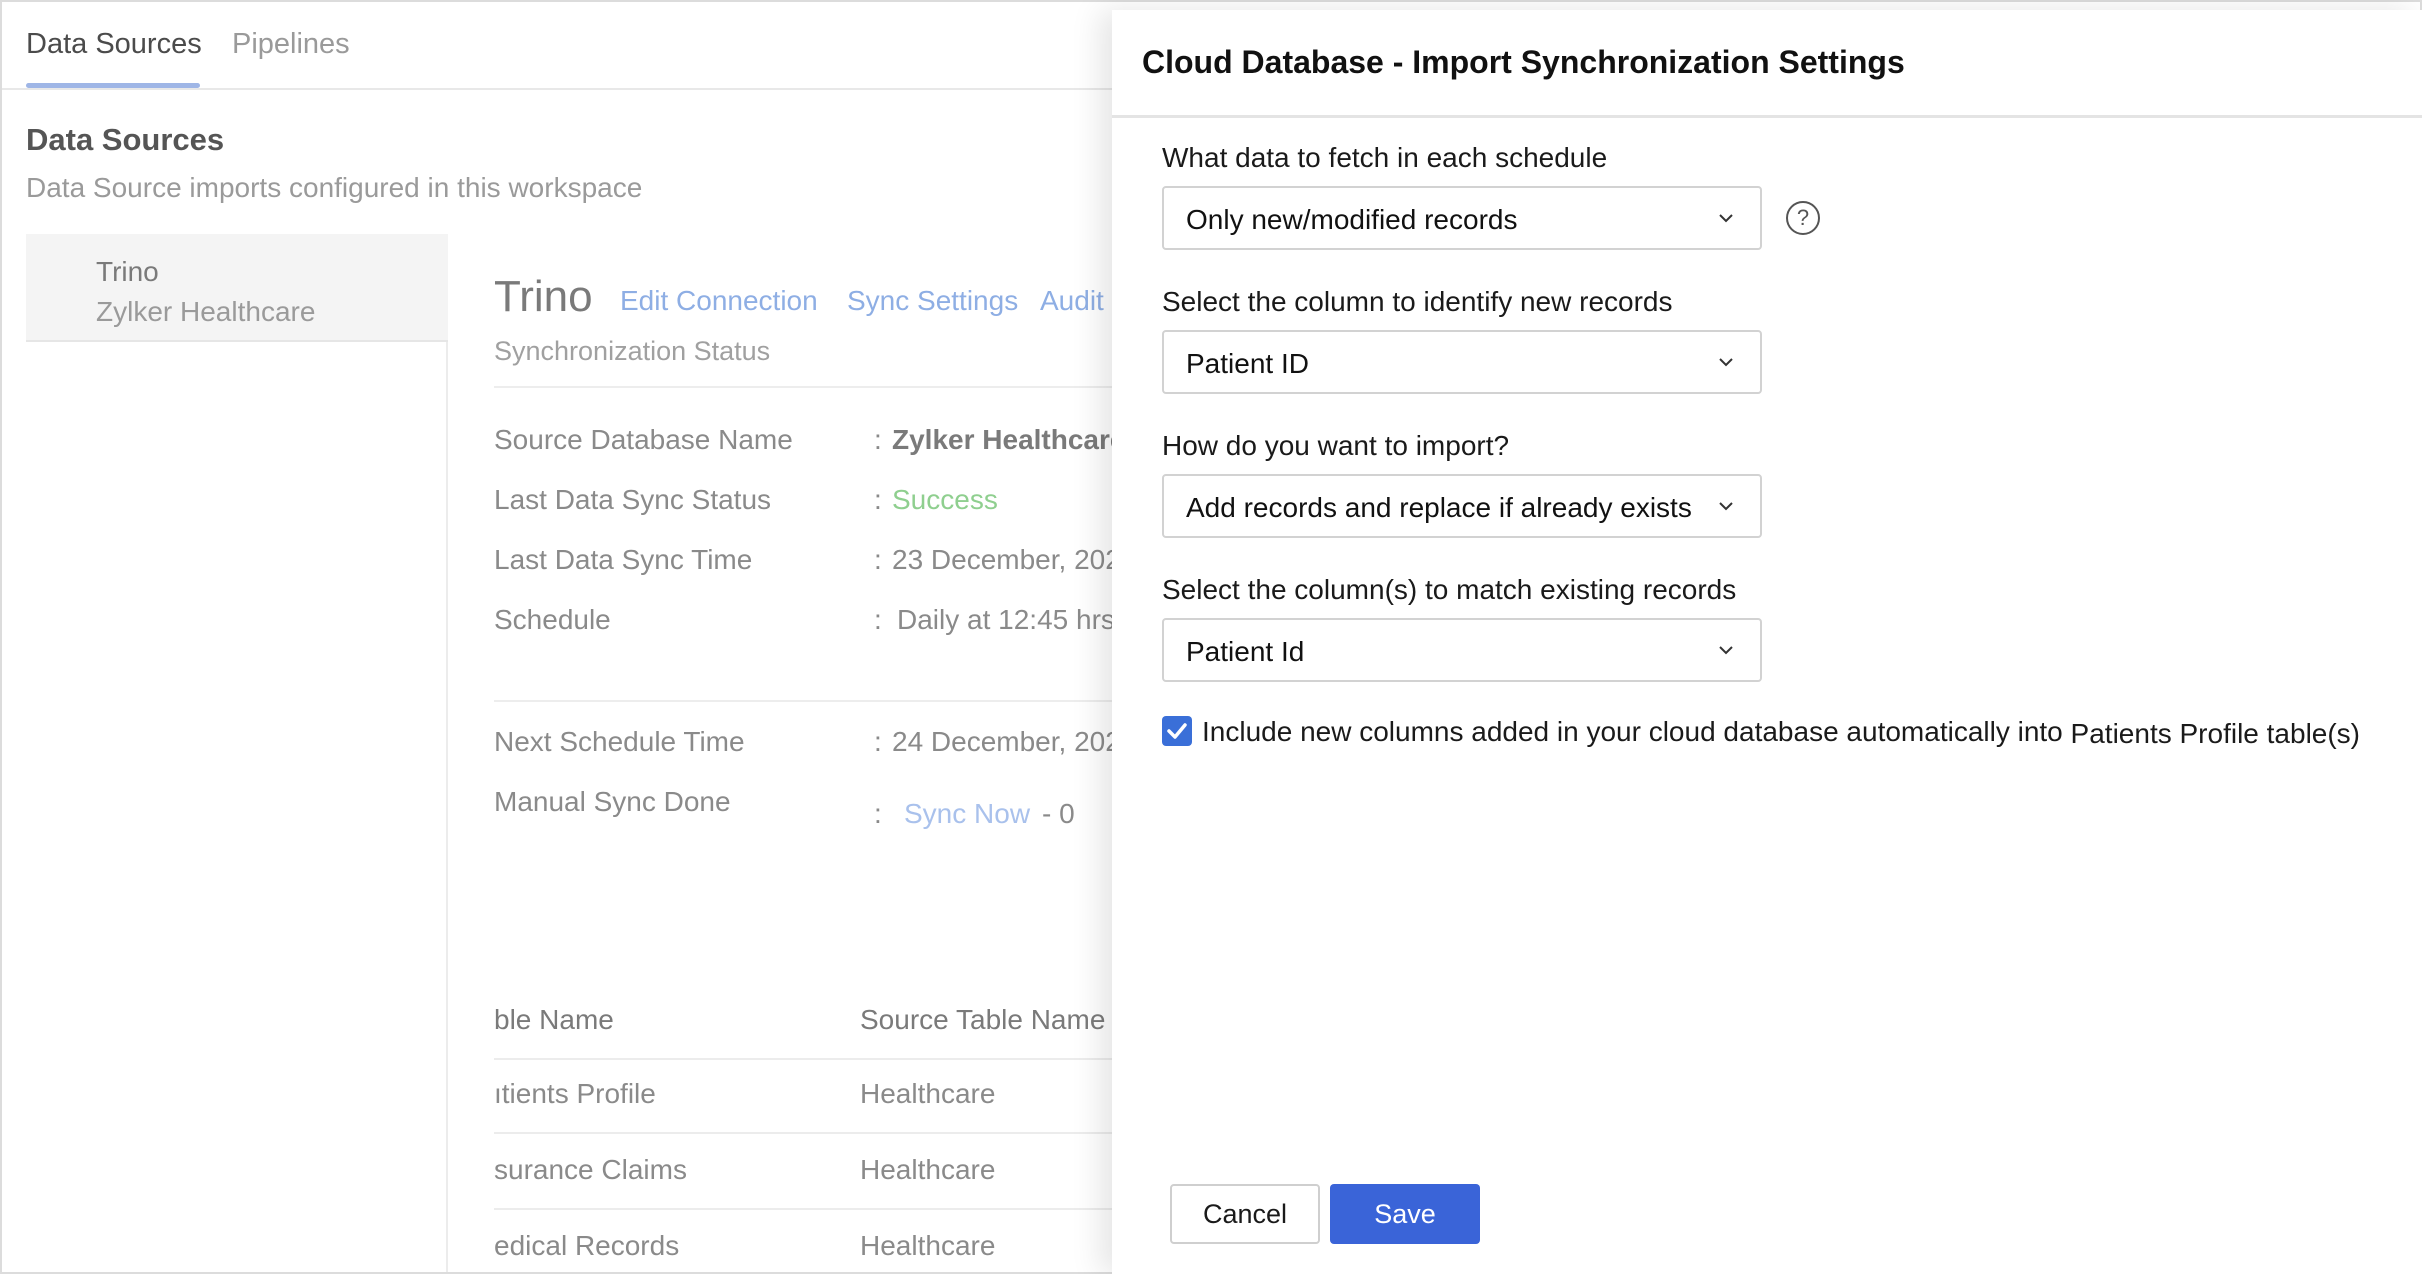  What do you see at coordinates (590, 1169) in the screenshot?
I see `table-cell-name: surance Claims` at bounding box center [590, 1169].